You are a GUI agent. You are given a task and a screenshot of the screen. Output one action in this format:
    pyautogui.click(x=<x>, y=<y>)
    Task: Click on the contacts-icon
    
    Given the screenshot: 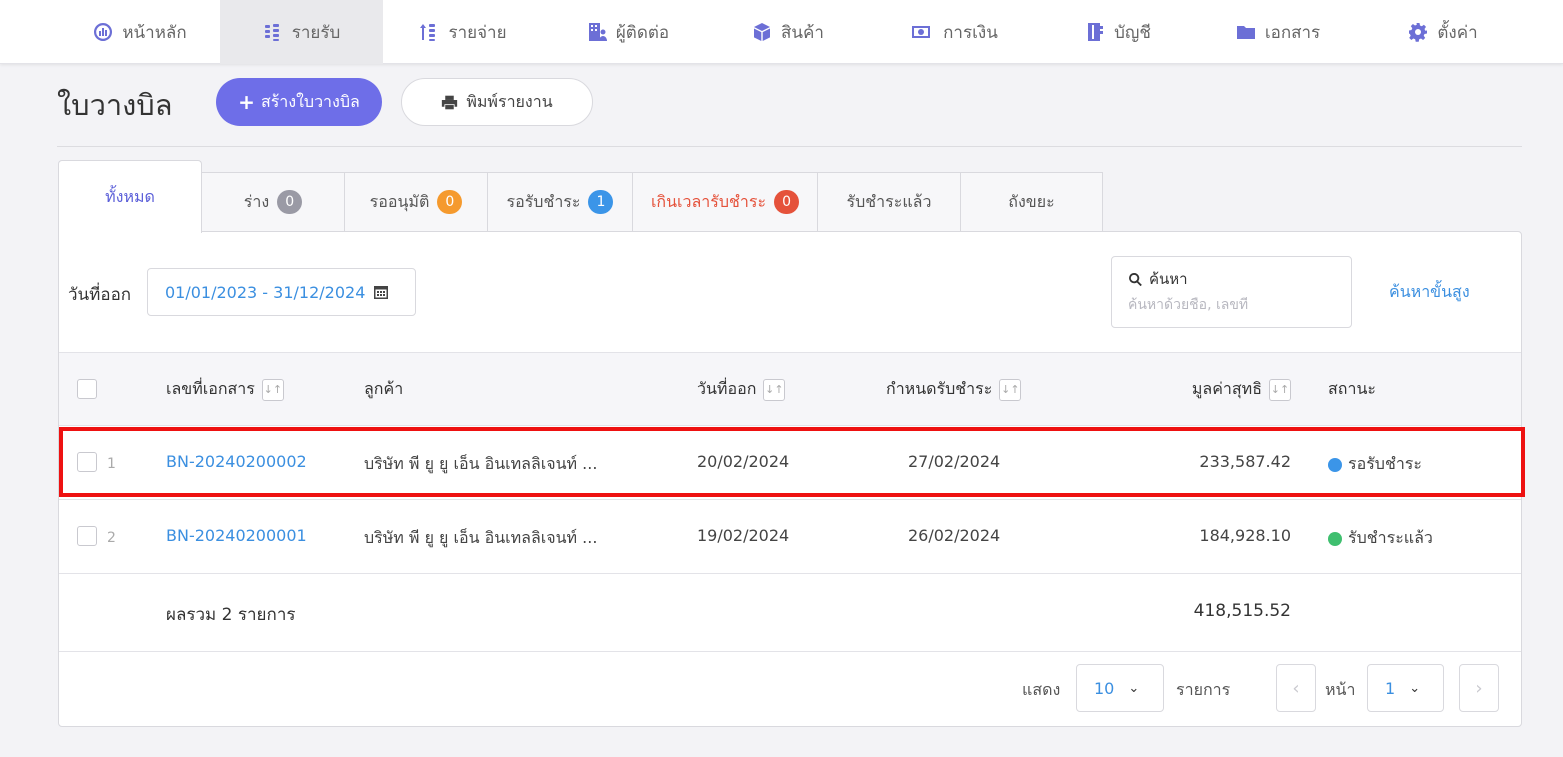 What is the action you would take?
    pyautogui.click(x=597, y=32)
    